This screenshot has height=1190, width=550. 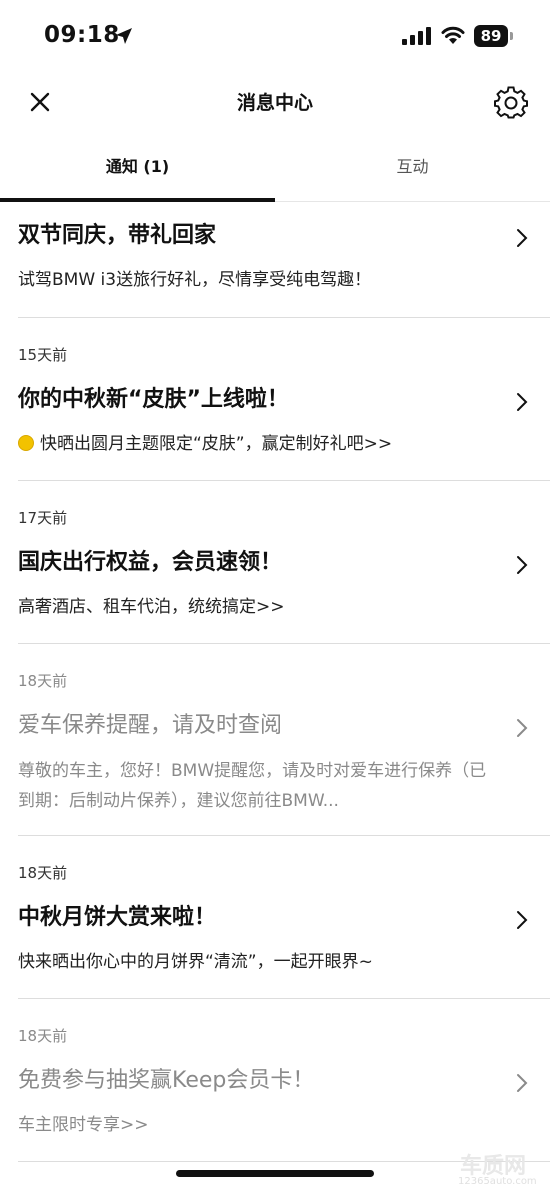 What do you see at coordinates (195, 962) in the screenshot?
I see `message-description: 快来晒出你心中的月饼界“清流”，一起开眼界~` at bounding box center [195, 962].